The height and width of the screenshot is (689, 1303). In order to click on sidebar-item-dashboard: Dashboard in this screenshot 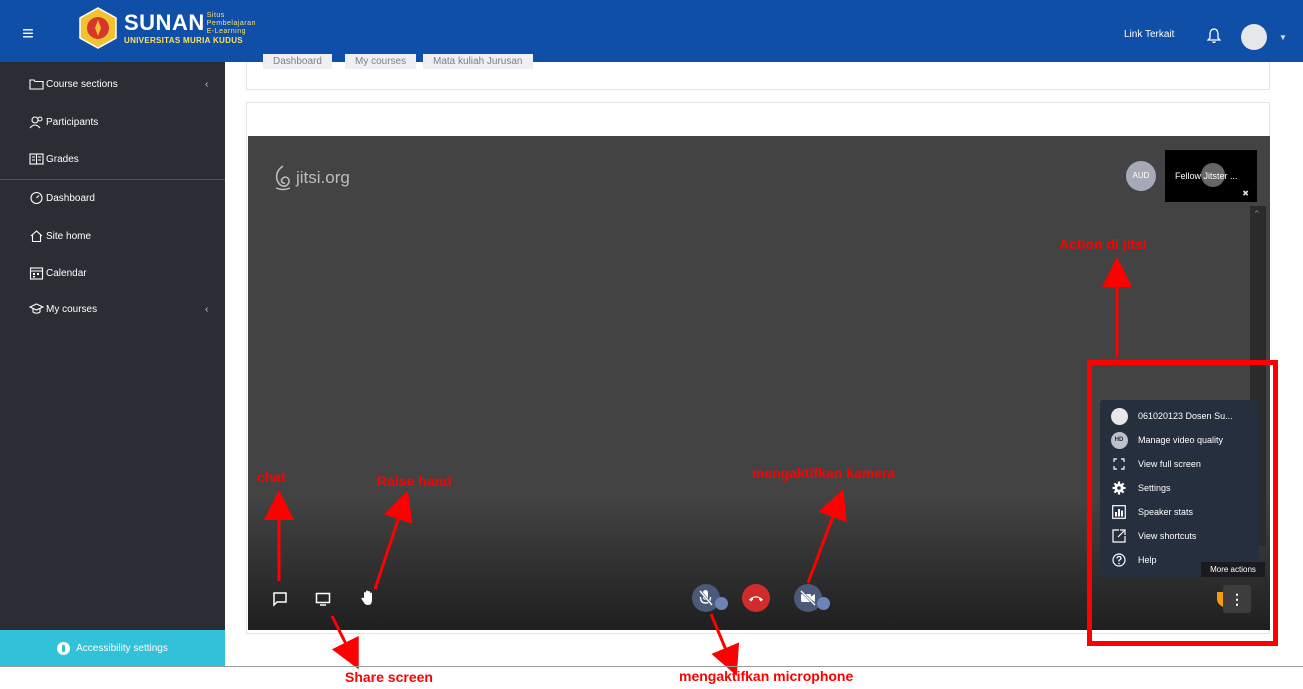, I will do `click(62, 198)`.